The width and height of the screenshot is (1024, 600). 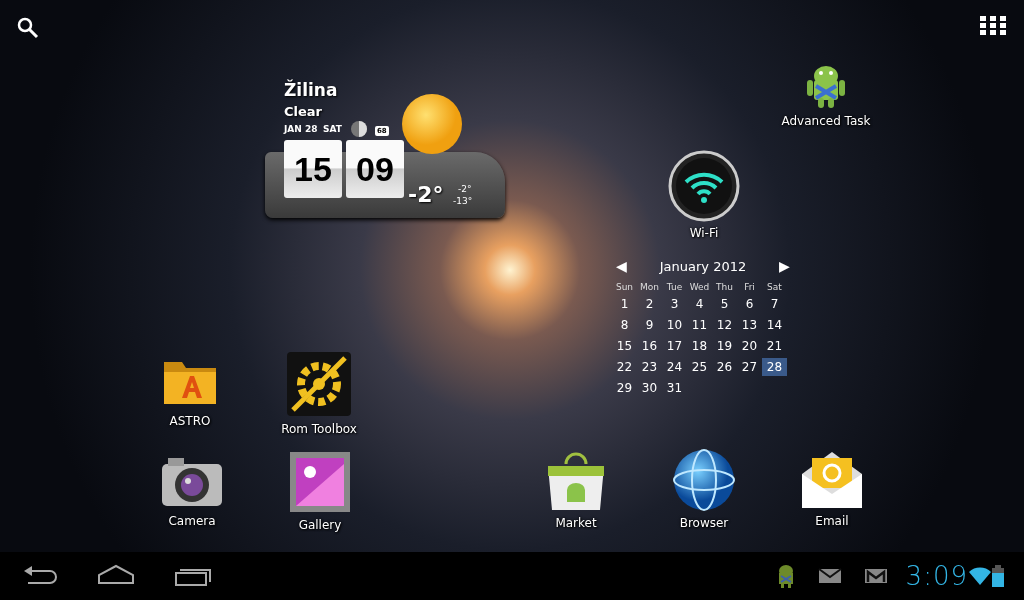 What do you see at coordinates (832, 521) in the screenshot?
I see `app-label: Email` at bounding box center [832, 521].